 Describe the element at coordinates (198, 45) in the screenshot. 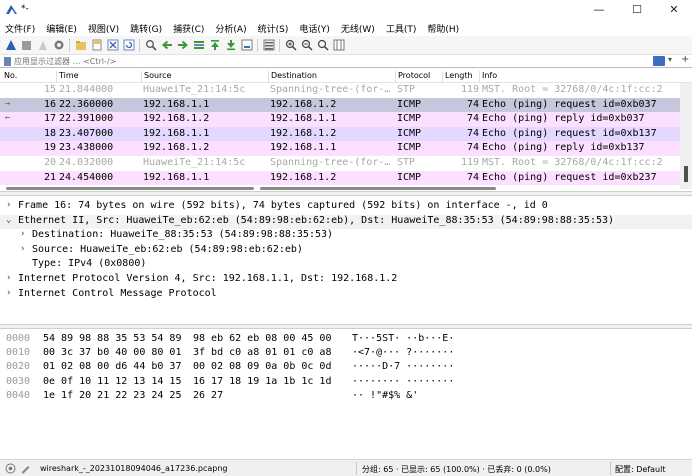

I see `go-to-packet-icon` at that location.